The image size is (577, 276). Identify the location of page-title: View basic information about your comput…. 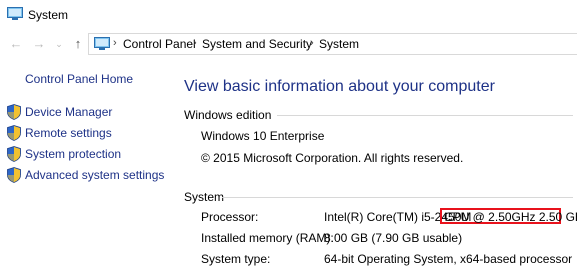
(339, 86).